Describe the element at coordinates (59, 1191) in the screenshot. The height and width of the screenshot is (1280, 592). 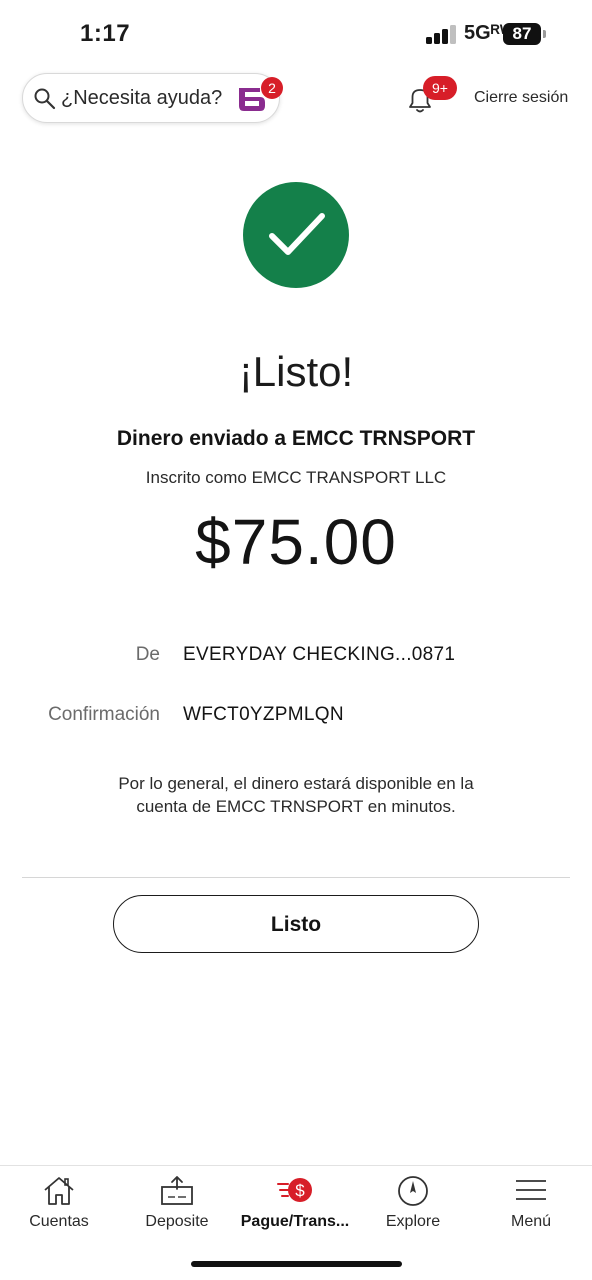
I see `home-icon` at that location.